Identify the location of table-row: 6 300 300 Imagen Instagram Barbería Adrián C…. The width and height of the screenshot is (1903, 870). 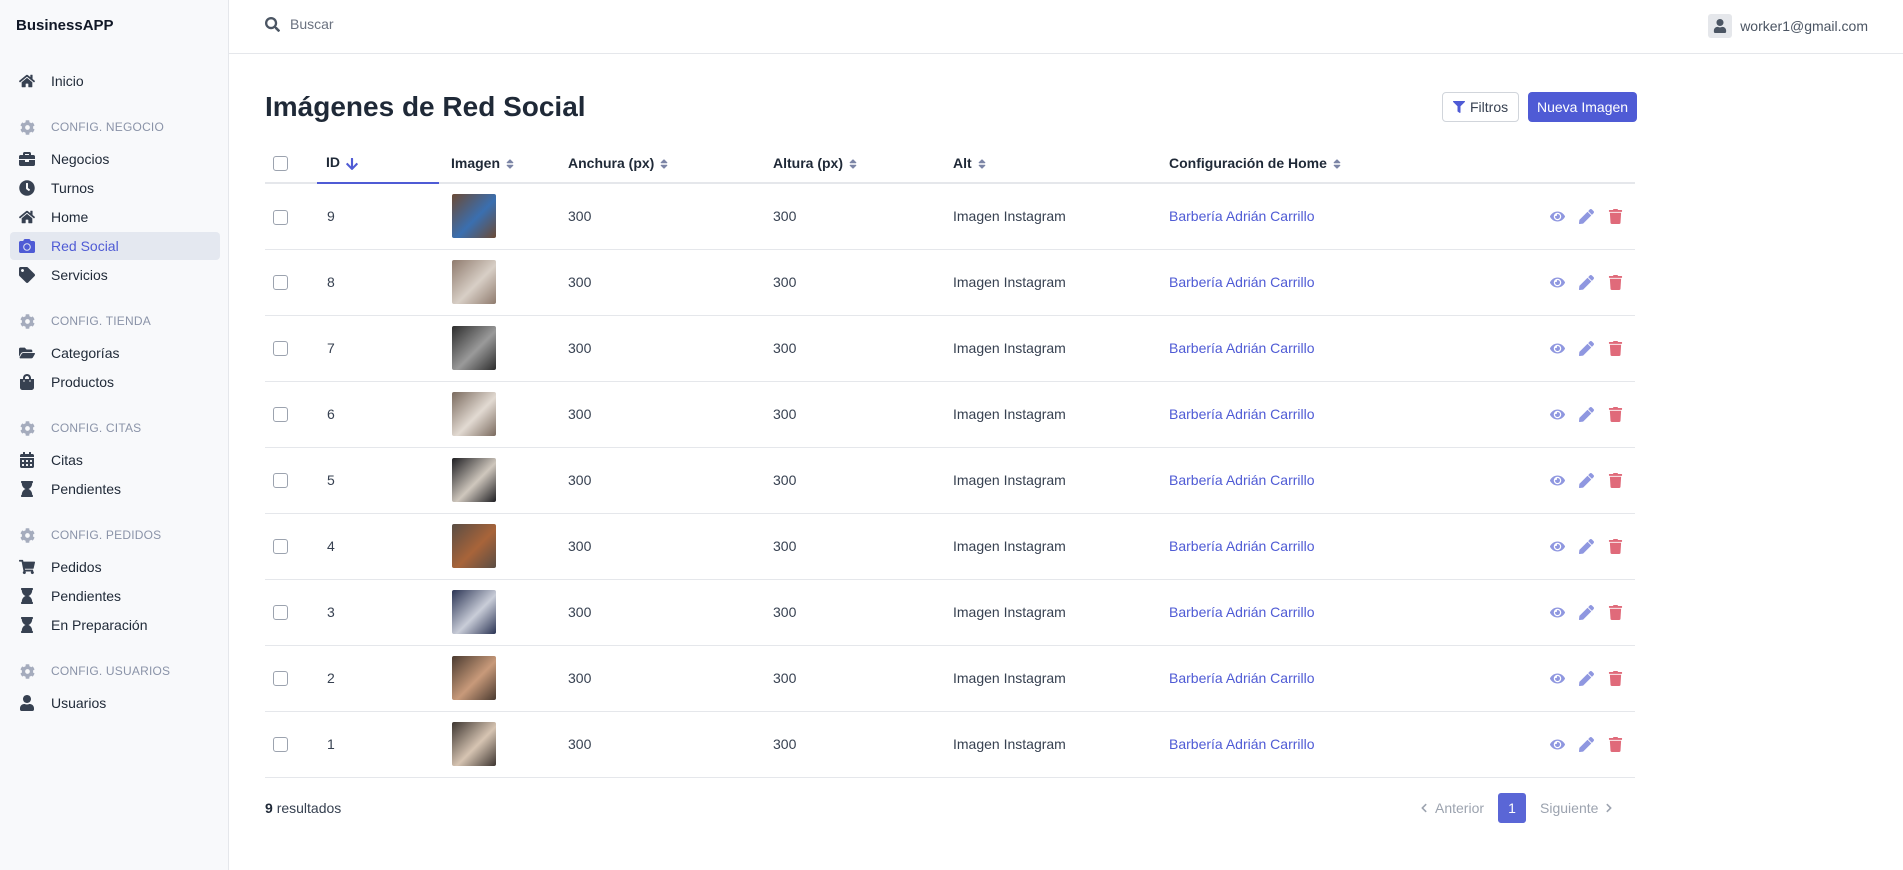
(950, 414).